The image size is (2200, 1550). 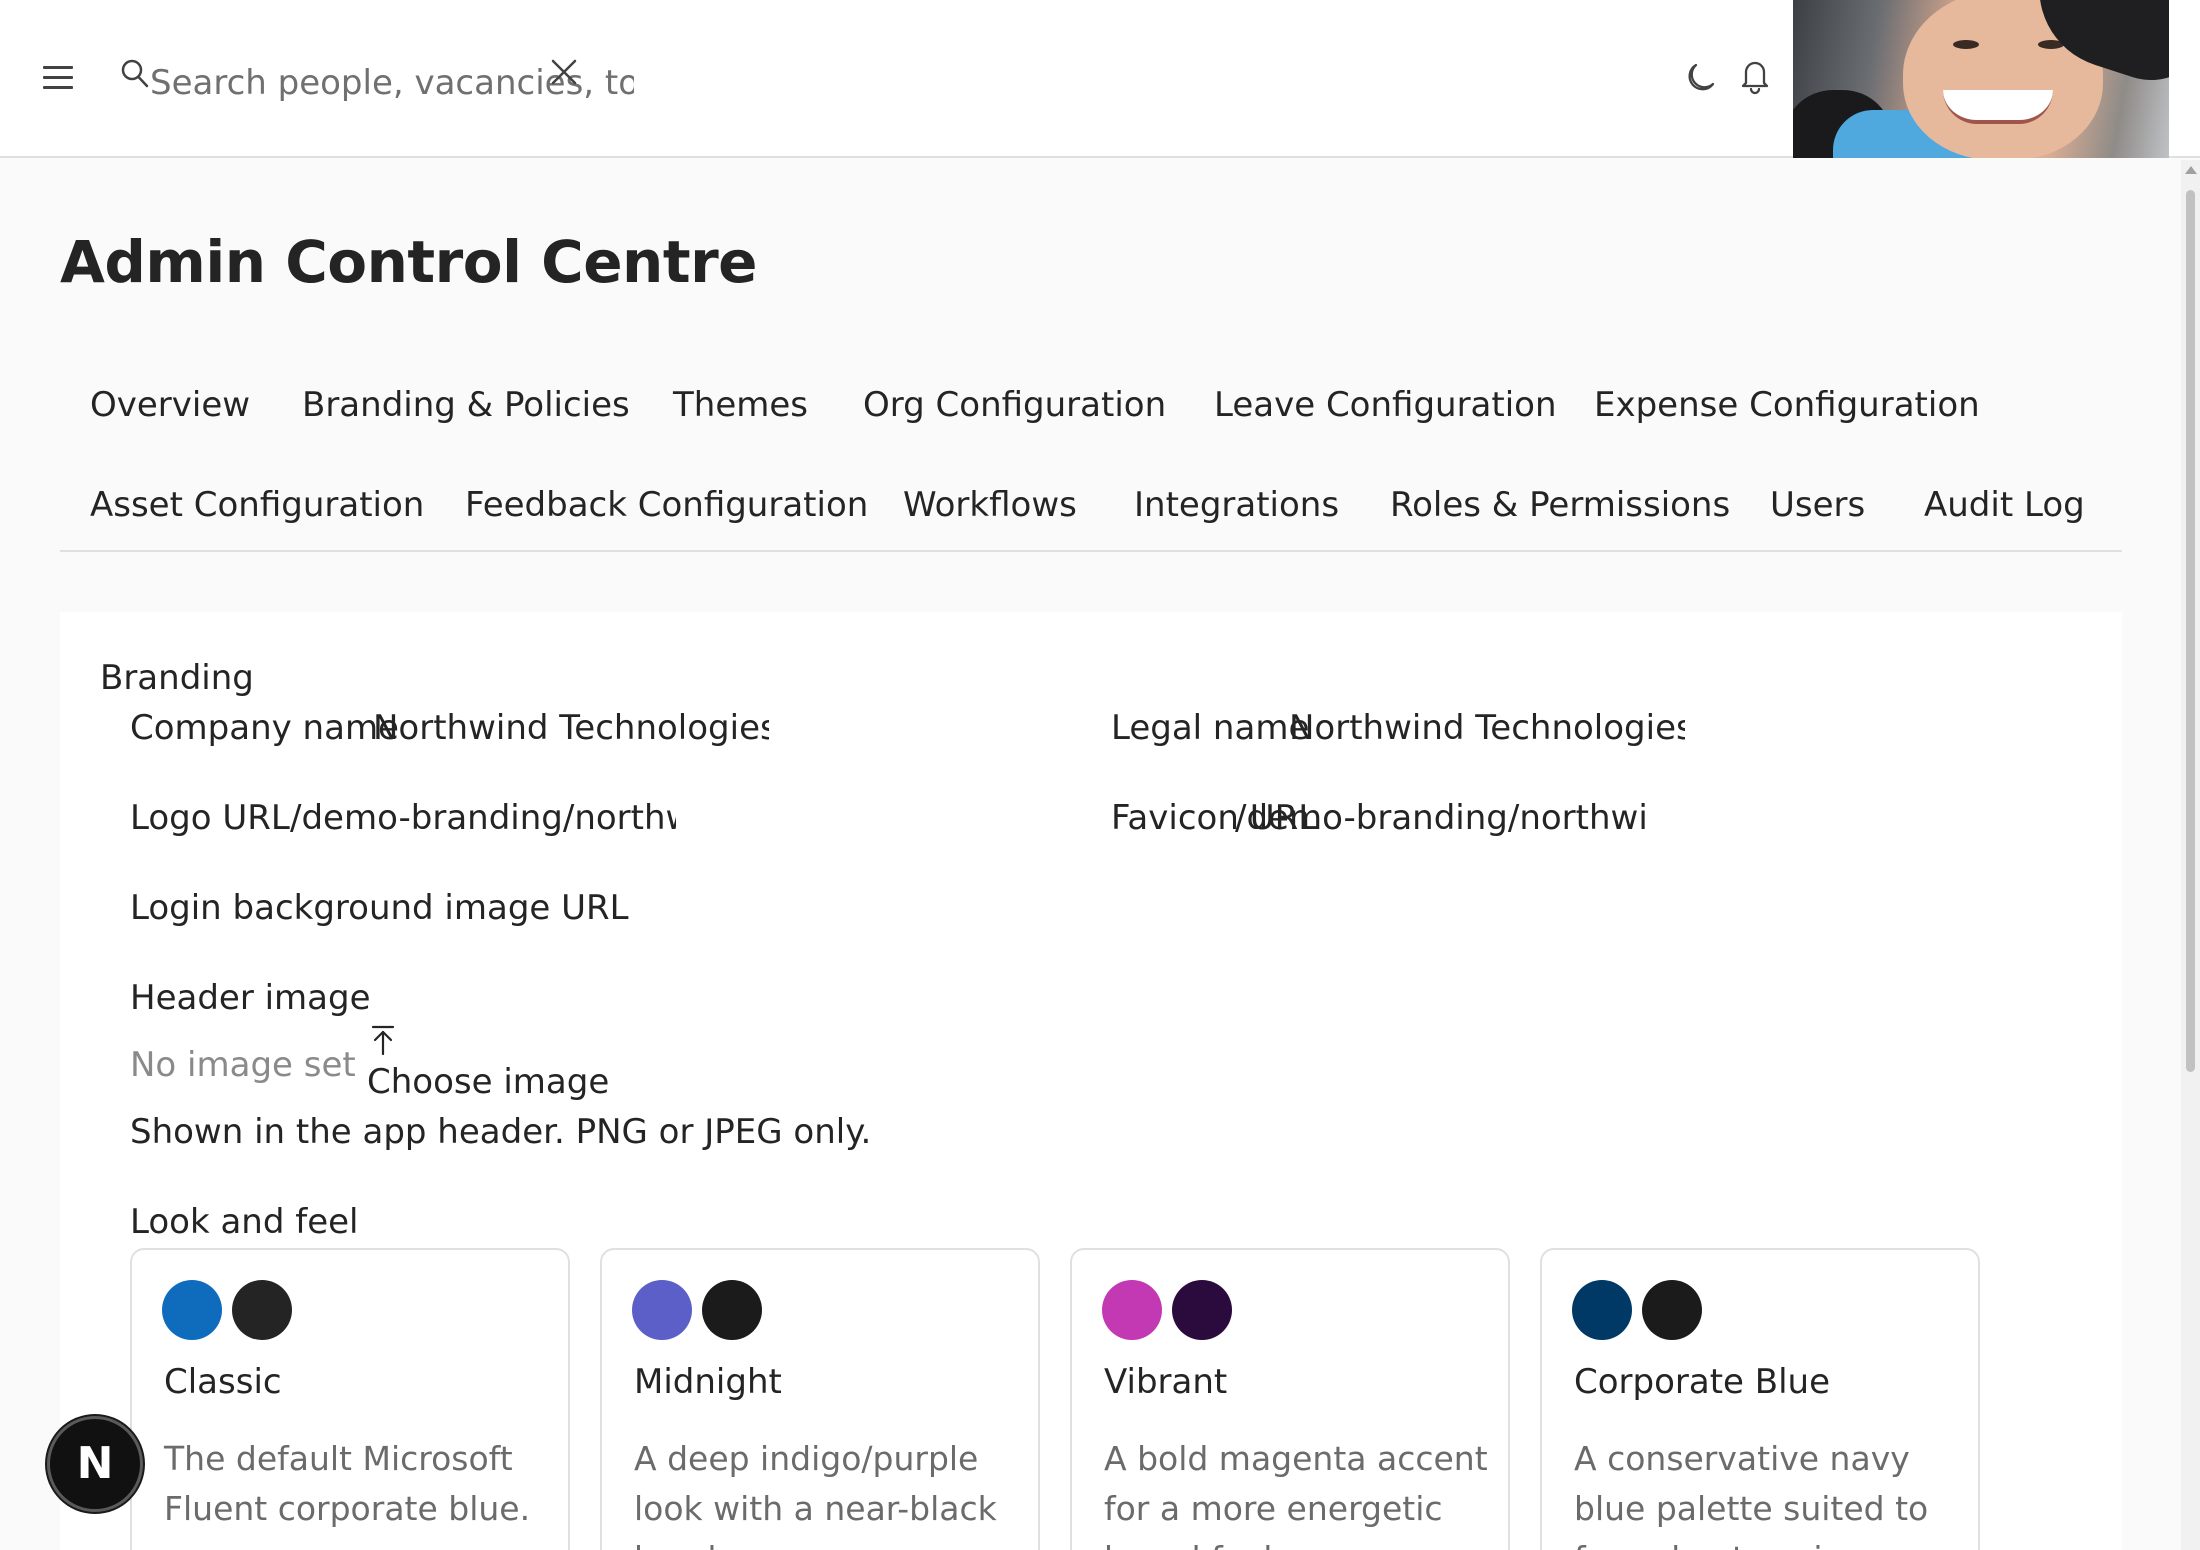 I want to click on branding-section-title: Branding, so click(x=177, y=678).